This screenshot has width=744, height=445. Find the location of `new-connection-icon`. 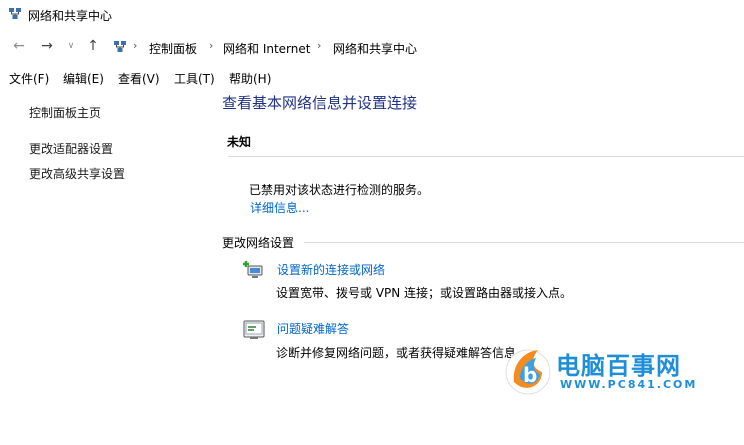

new-connection-icon is located at coordinates (253, 269).